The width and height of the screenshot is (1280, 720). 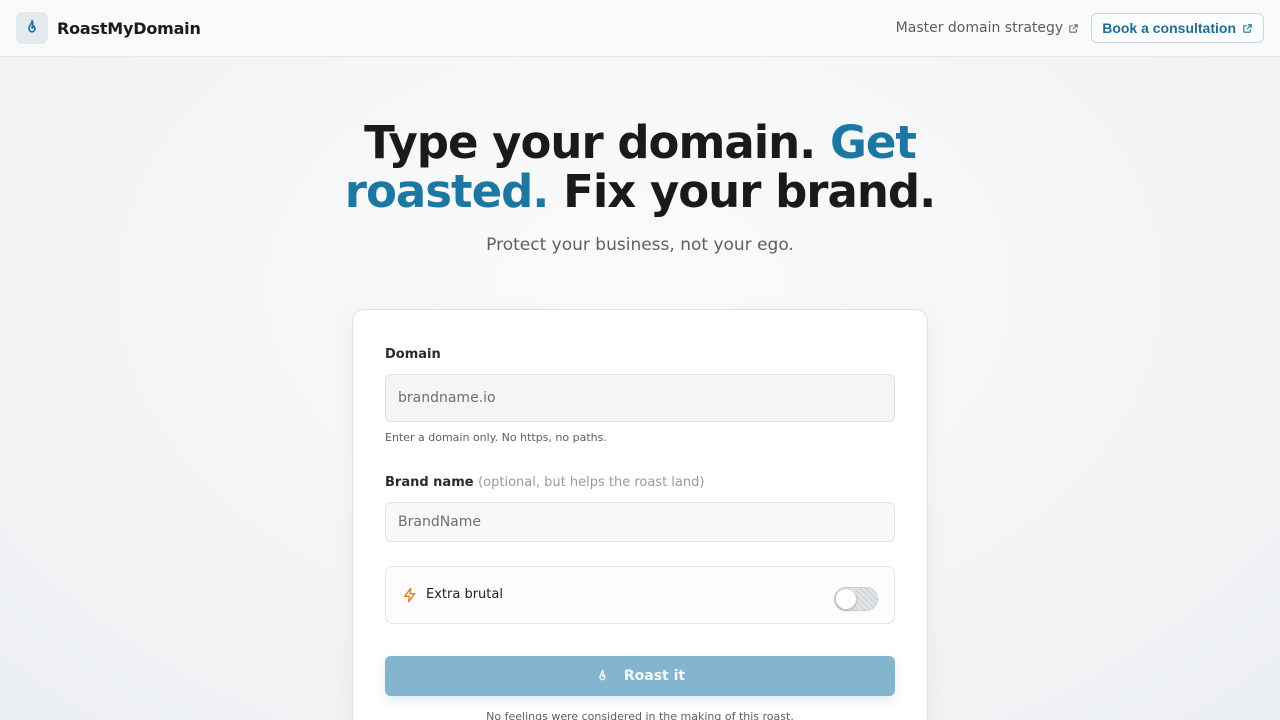 I want to click on brand-logo: RoastMyDomain, so click(x=108, y=28).